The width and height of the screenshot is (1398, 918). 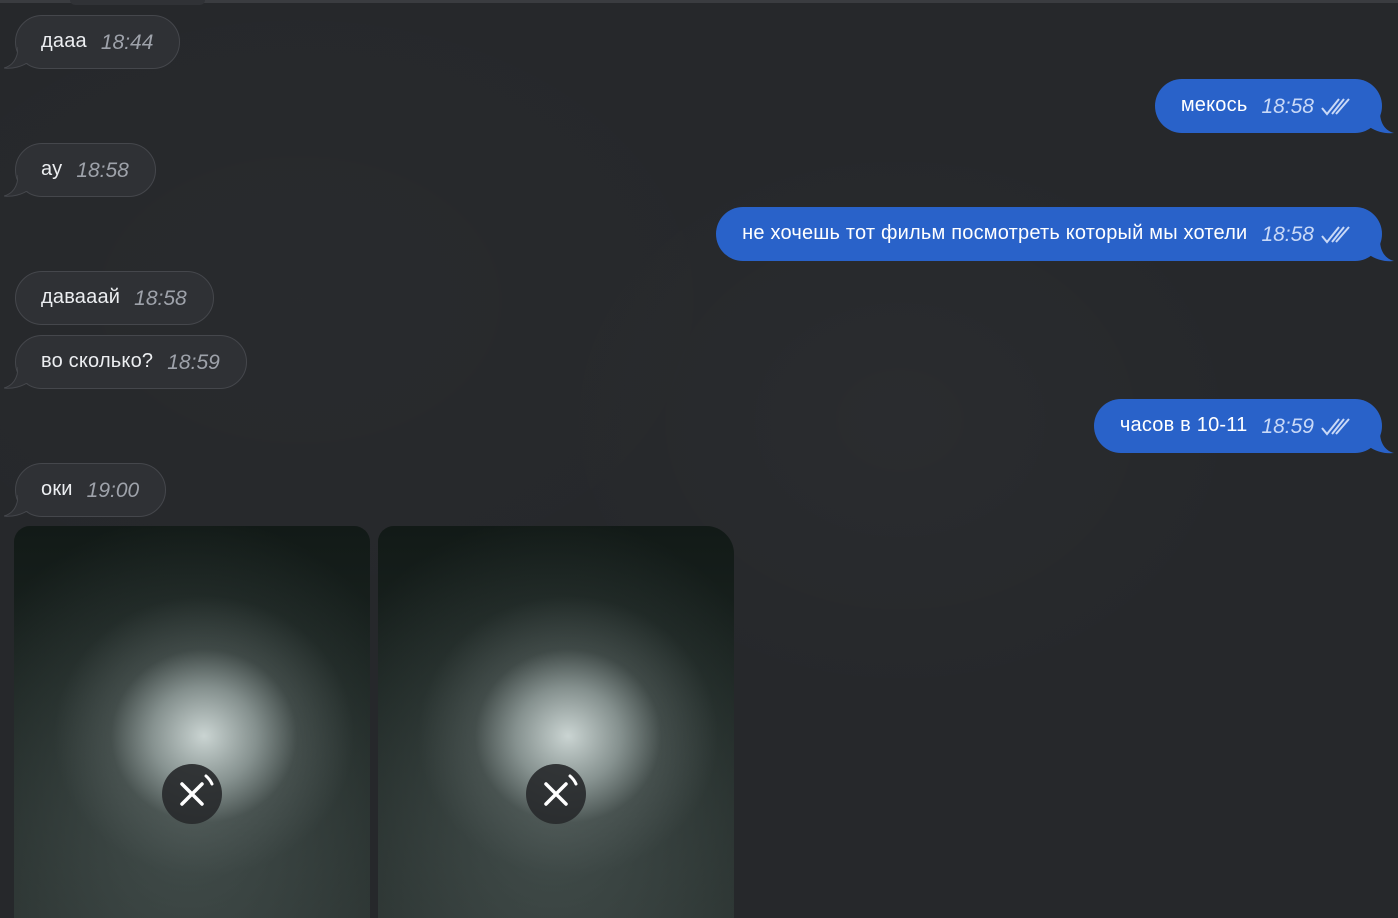 I want to click on message-text: давааай, so click(x=81, y=296).